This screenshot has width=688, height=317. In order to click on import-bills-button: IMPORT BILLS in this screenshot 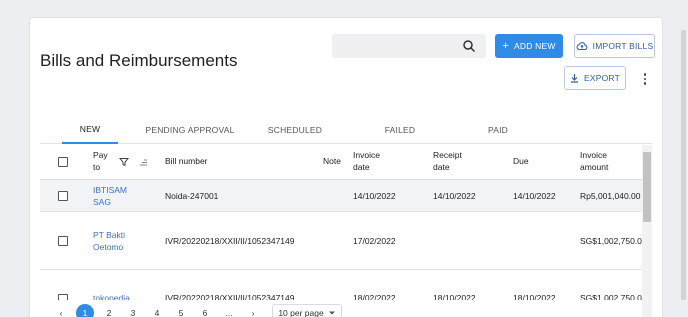, I will do `click(614, 46)`.